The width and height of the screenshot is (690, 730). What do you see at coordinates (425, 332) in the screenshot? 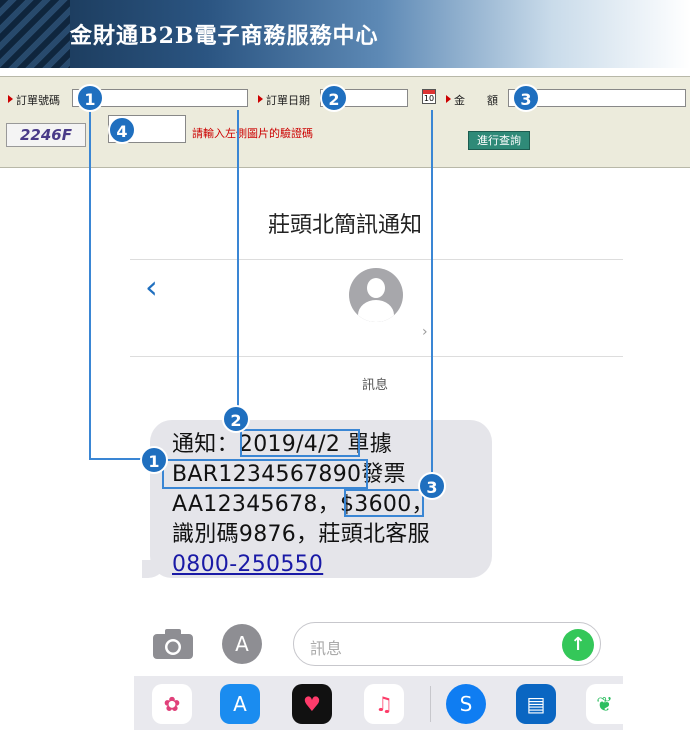
I see `chevron-right-icon: ›` at bounding box center [425, 332].